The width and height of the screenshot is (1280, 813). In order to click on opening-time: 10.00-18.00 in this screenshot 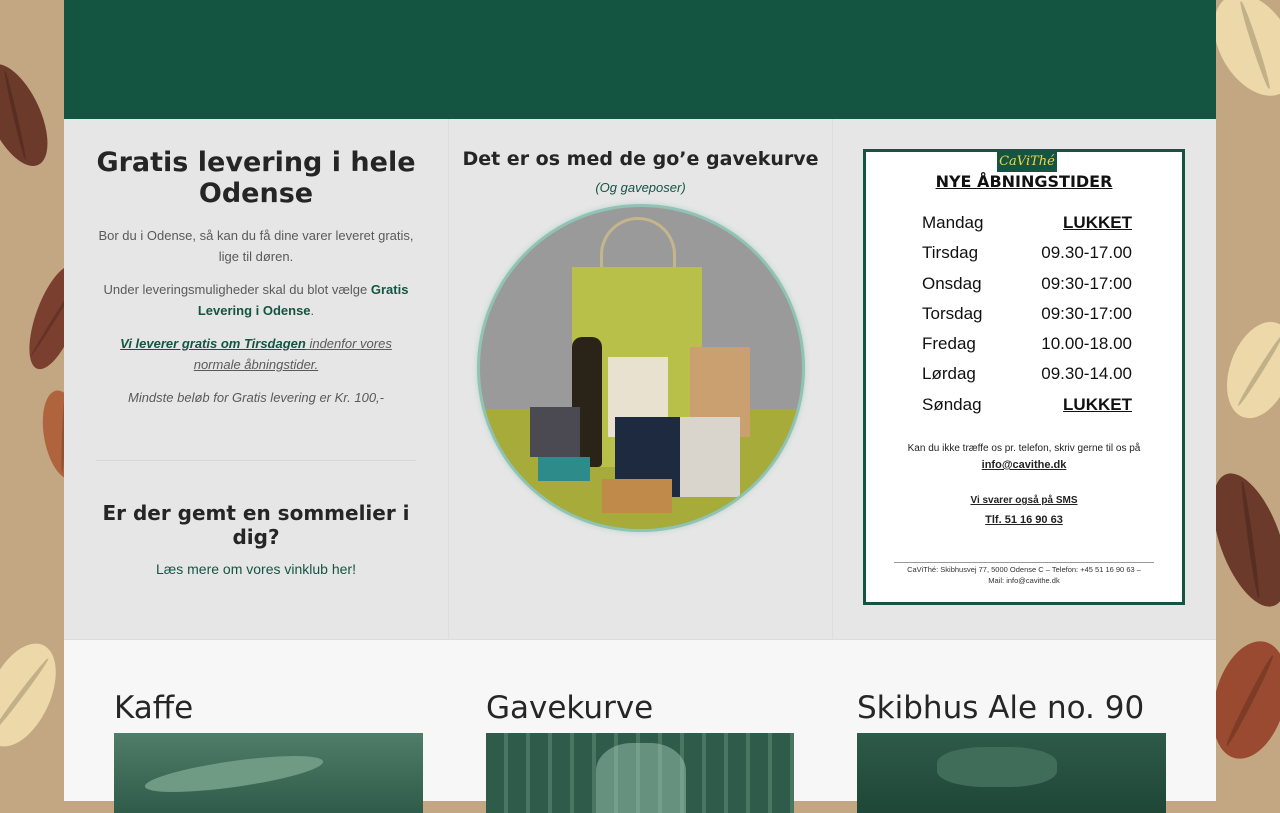, I will do `click(1086, 344)`.